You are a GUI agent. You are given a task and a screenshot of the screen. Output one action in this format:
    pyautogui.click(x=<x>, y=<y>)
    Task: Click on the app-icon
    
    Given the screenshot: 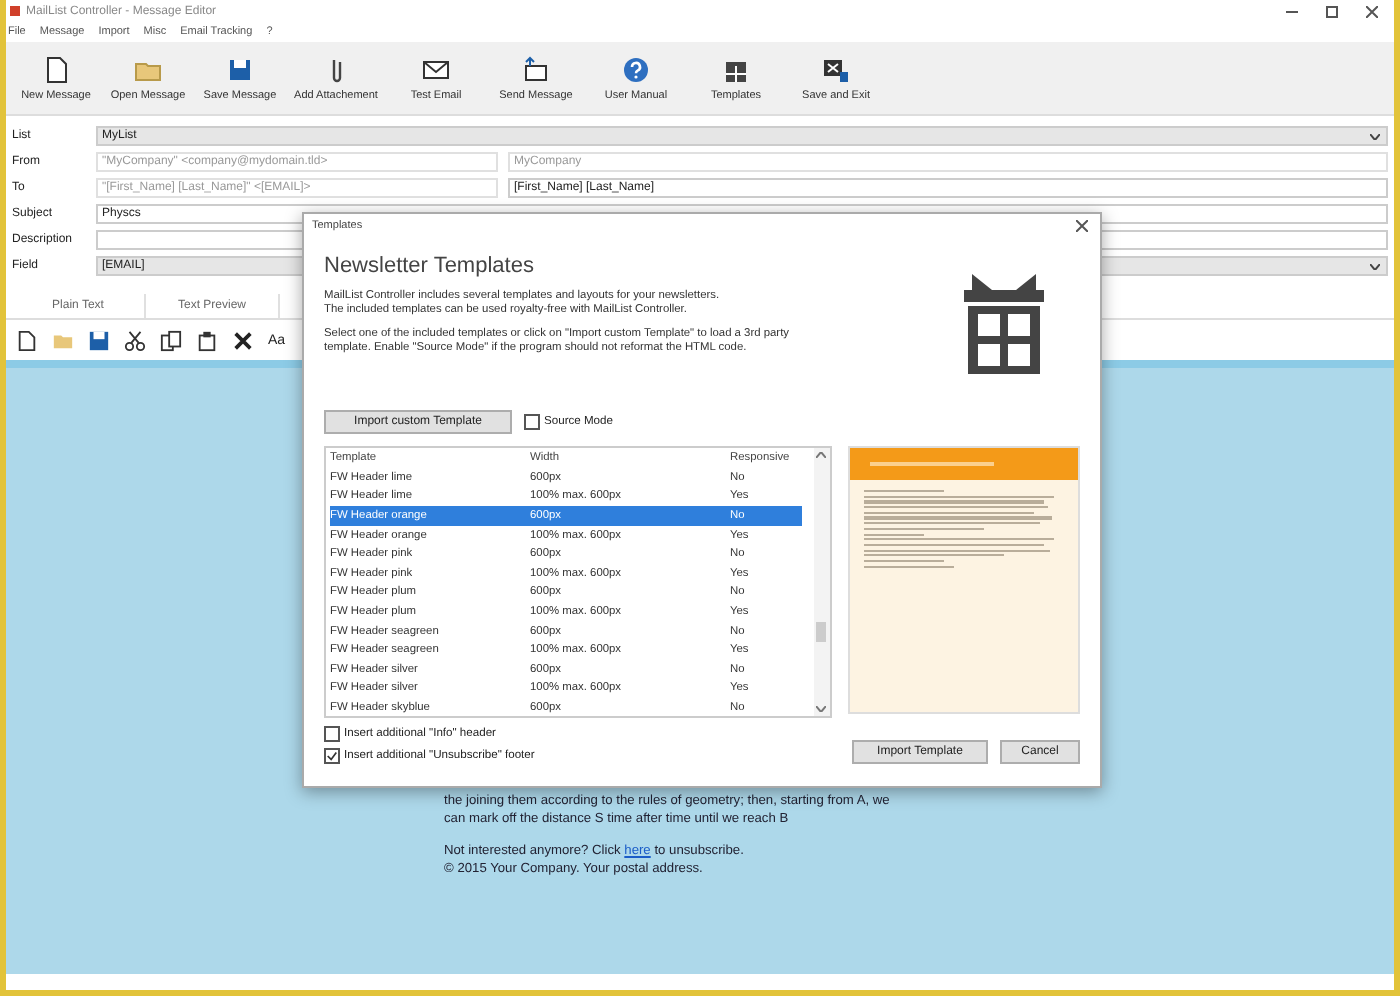 What is the action you would take?
    pyautogui.click(x=15, y=11)
    